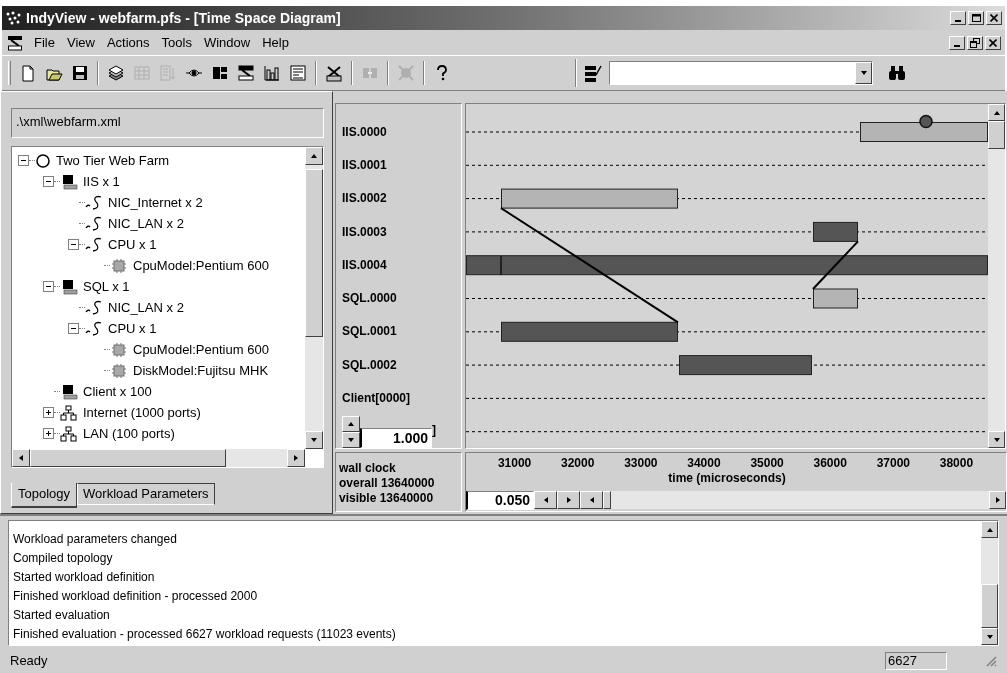 This screenshot has height=673, width=1007. I want to click on axis-tick-label: 37000, so click(893, 463).